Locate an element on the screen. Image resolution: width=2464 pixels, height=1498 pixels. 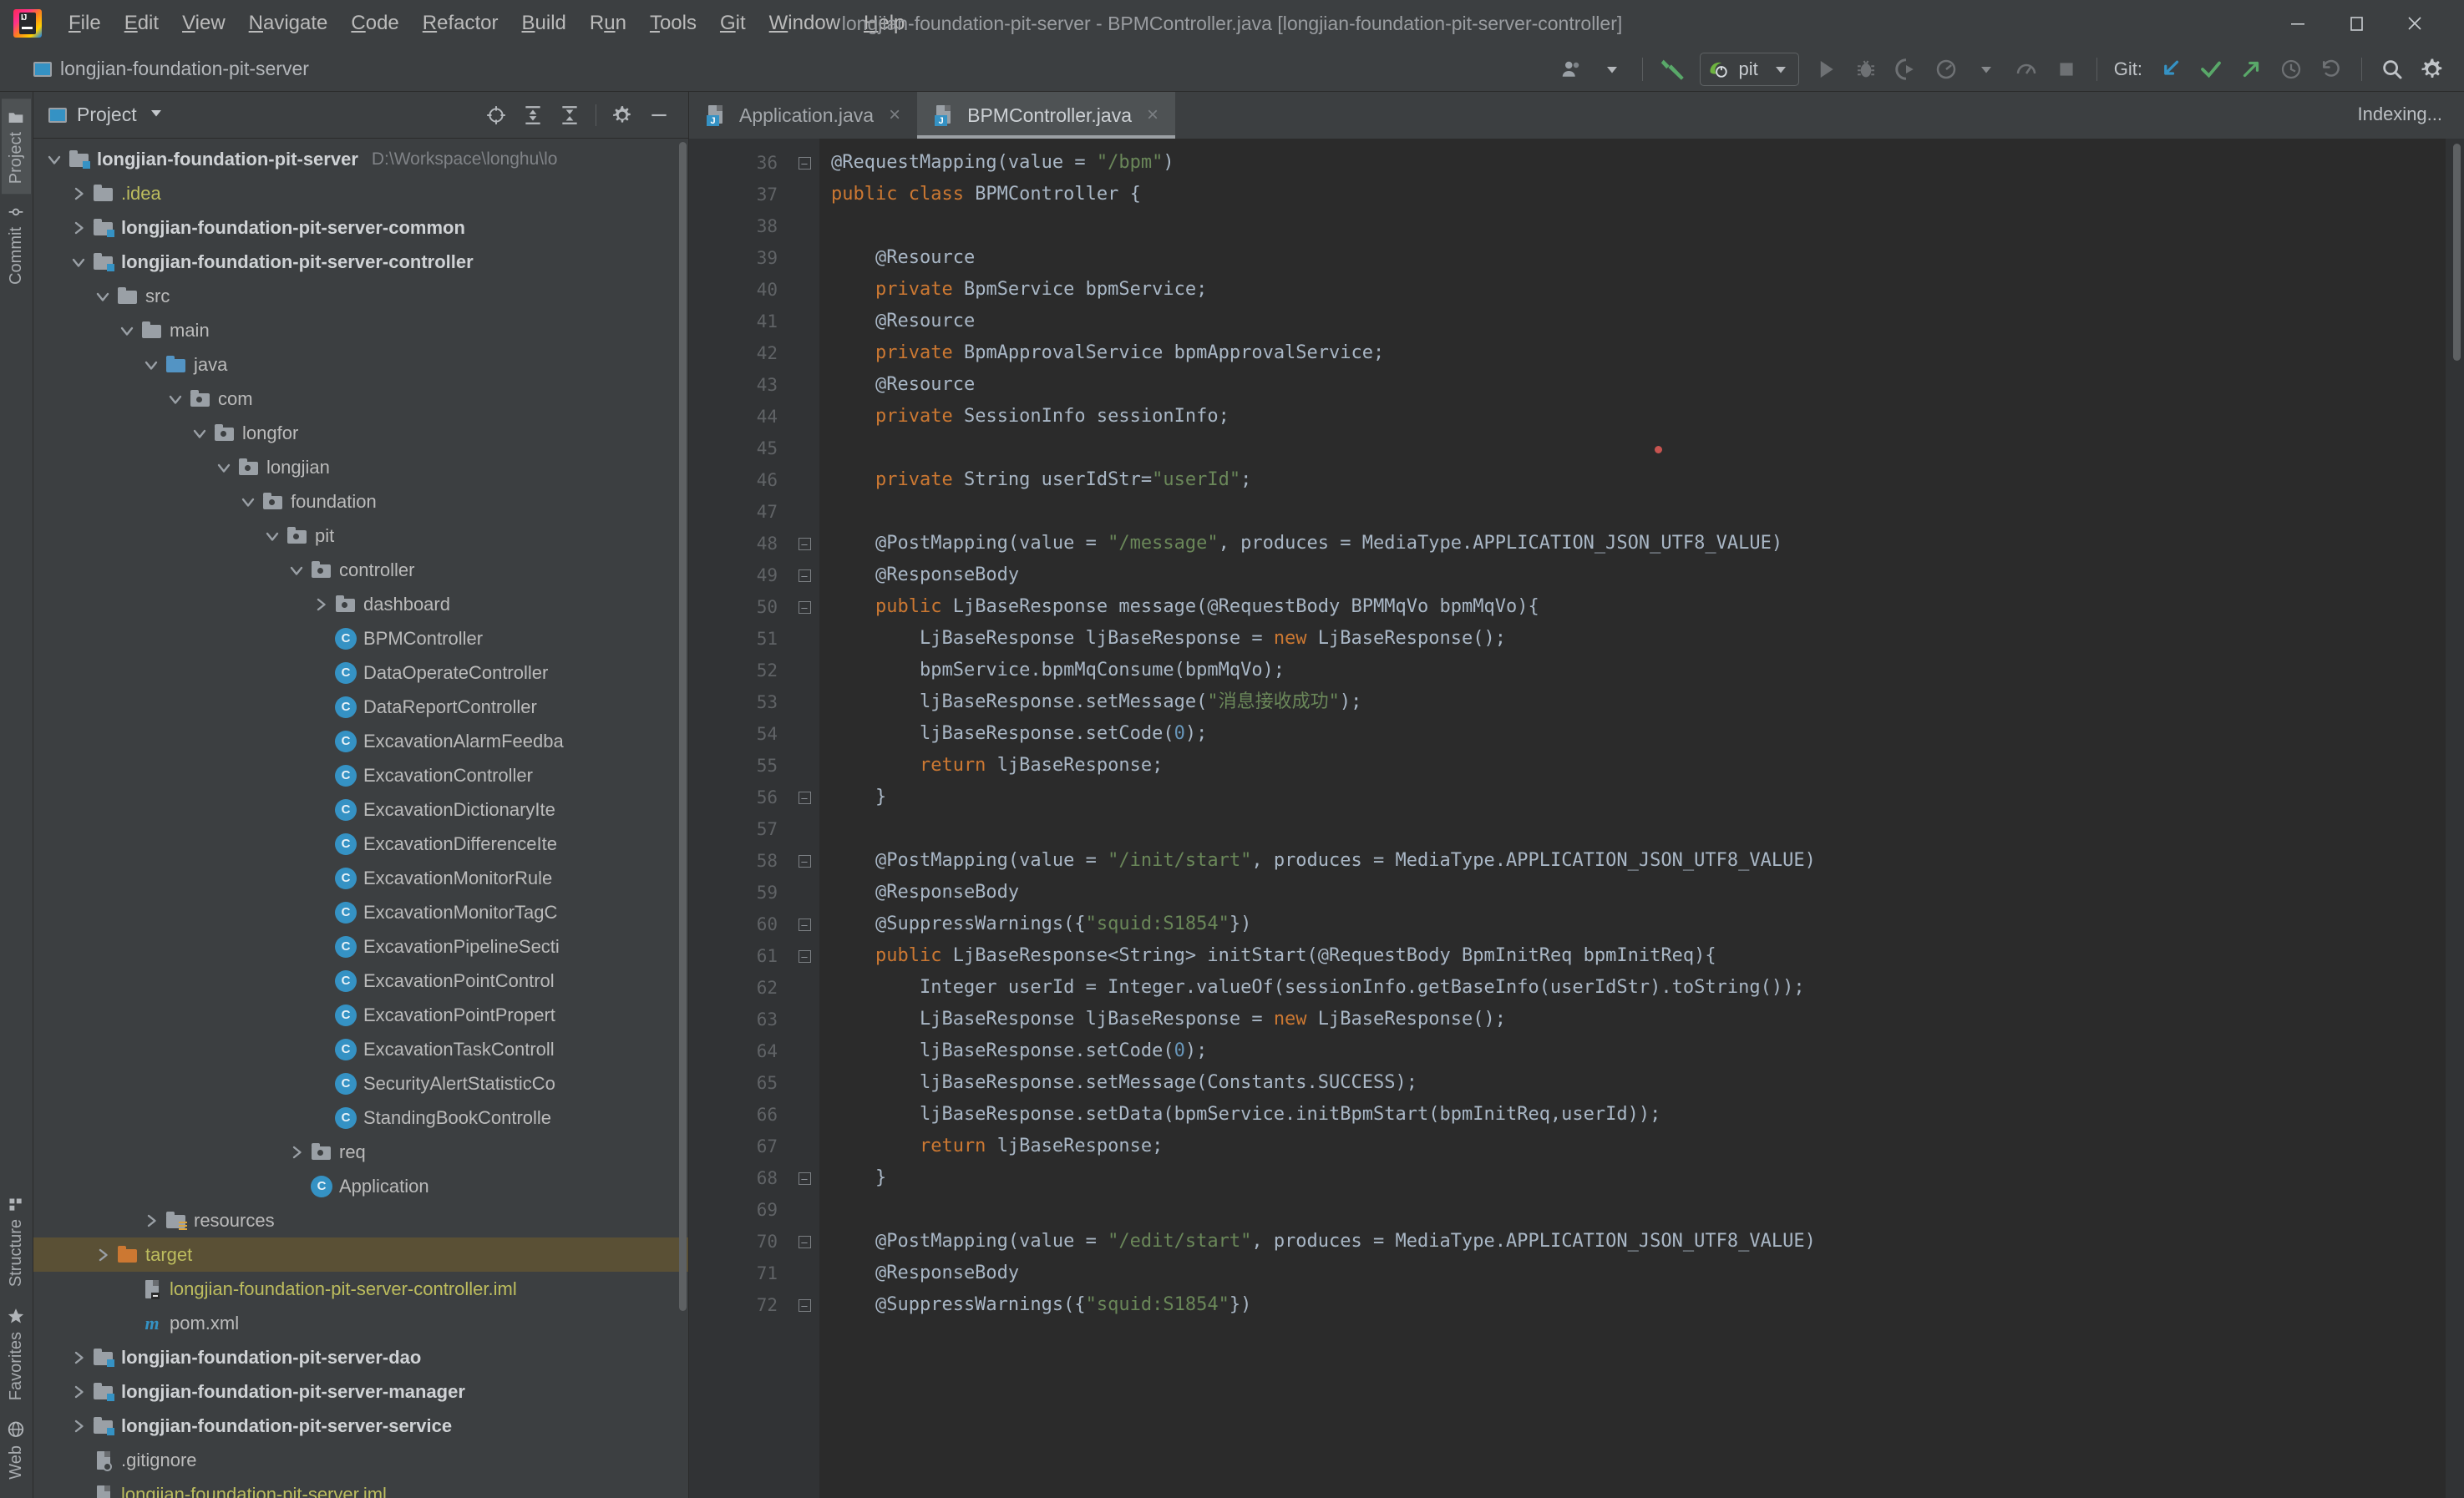
git-commit-icon is located at coordinates (2211, 69).